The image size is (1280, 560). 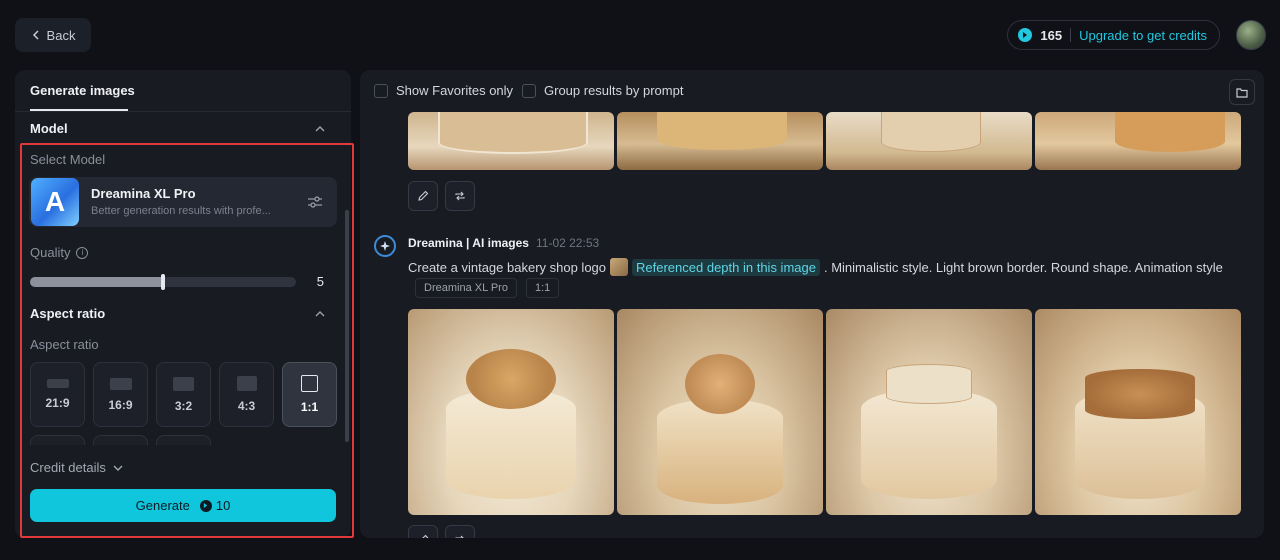 I want to click on quality-value: 5, so click(x=320, y=281).